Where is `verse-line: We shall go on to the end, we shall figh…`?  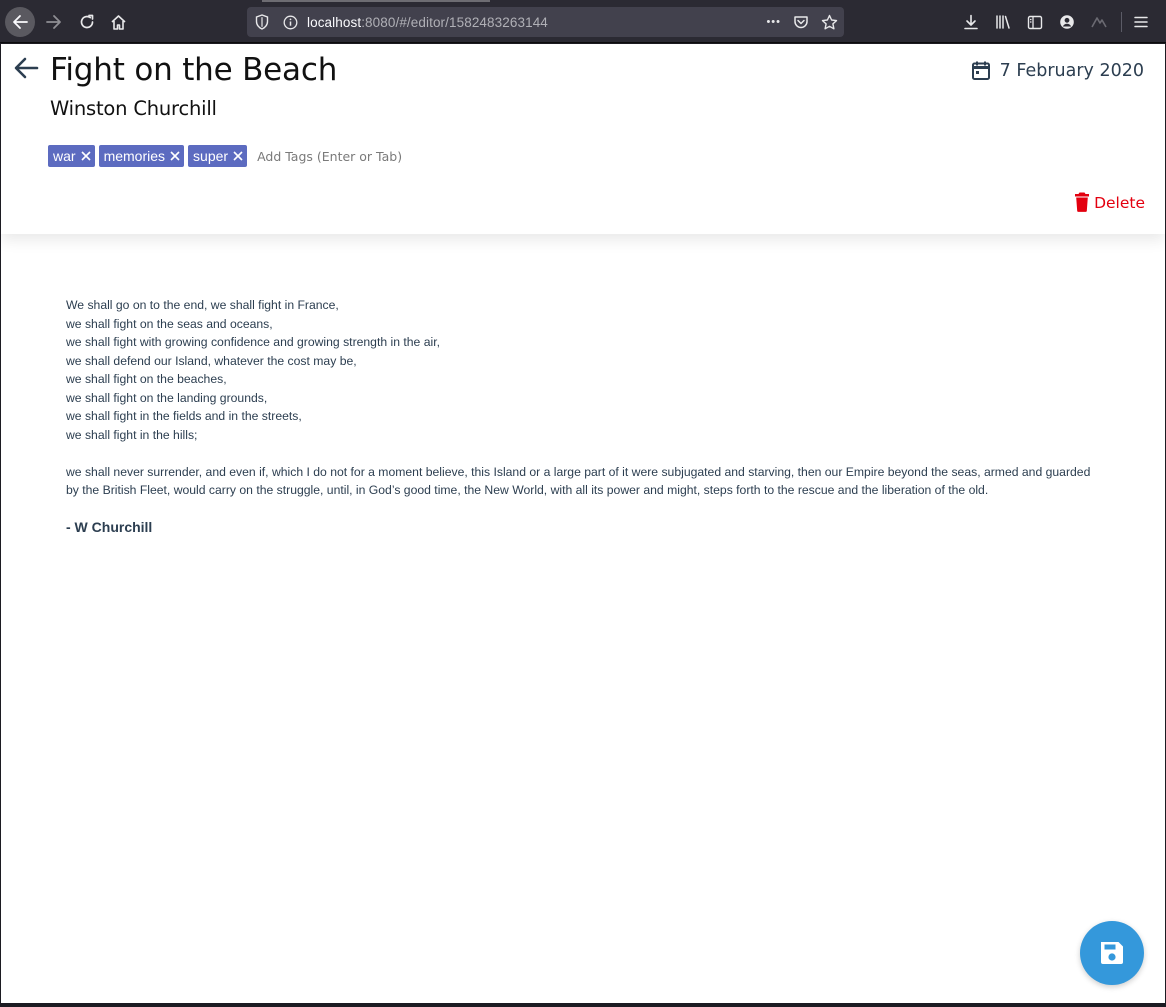 verse-line: We shall go on to the end, we shall figh… is located at coordinates (202, 305).